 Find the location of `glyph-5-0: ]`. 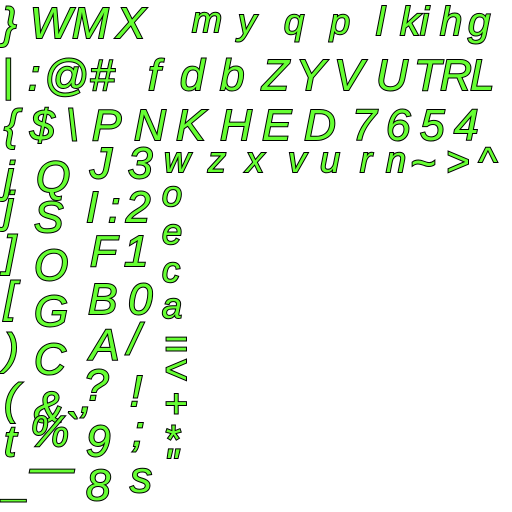

glyph-5-0: ] is located at coordinates (10, 251).